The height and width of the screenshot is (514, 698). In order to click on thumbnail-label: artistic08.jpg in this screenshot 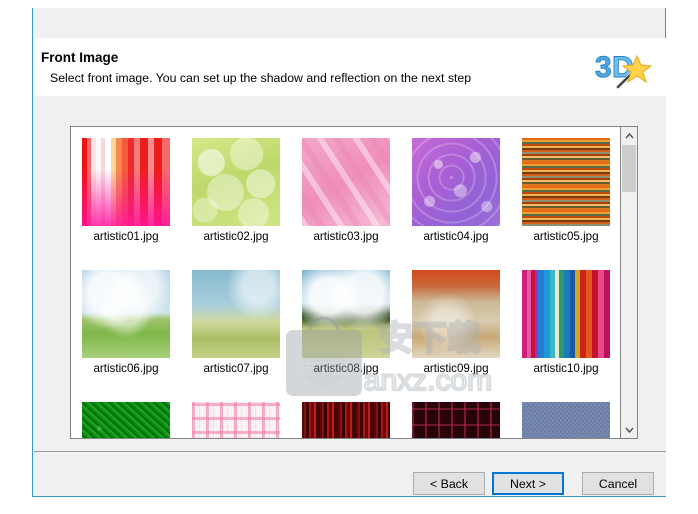, I will do `click(346, 368)`.